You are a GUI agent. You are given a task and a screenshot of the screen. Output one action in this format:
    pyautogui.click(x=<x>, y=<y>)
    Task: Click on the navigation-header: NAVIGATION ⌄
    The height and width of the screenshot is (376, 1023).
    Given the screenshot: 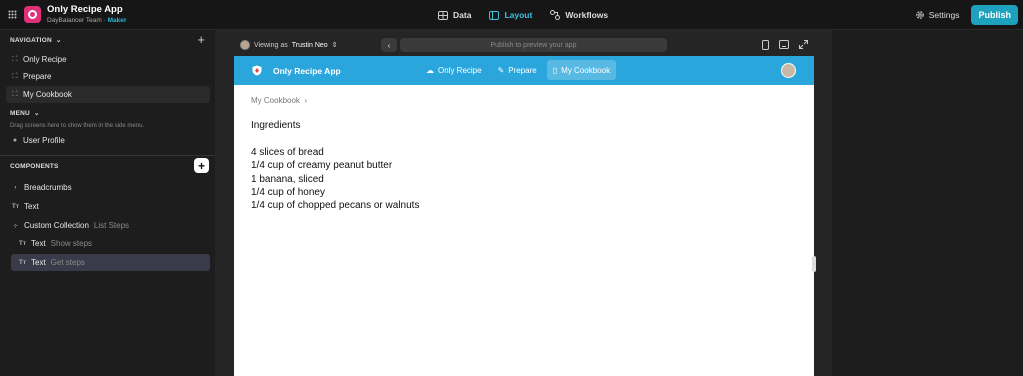 What is the action you would take?
    pyautogui.click(x=36, y=40)
    